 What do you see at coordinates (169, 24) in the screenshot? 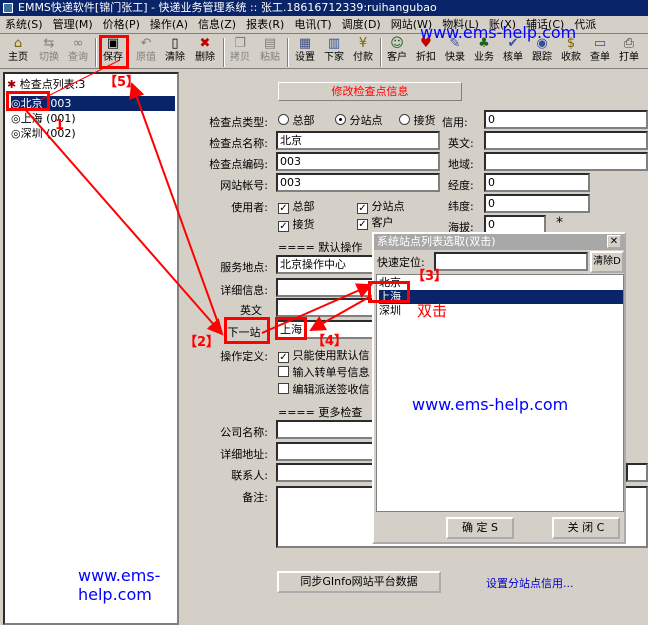
I see `menu-operation: 操作(A)` at bounding box center [169, 24].